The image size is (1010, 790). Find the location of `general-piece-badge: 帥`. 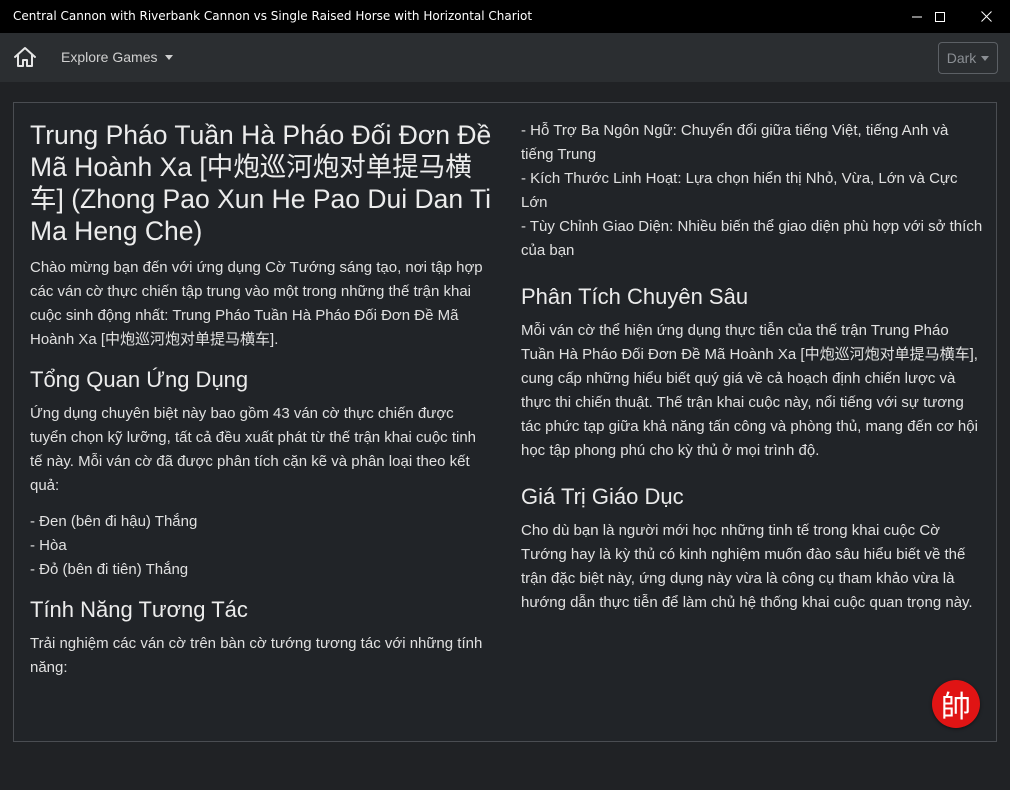

general-piece-badge: 帥 is located at coordinates (956, 704).